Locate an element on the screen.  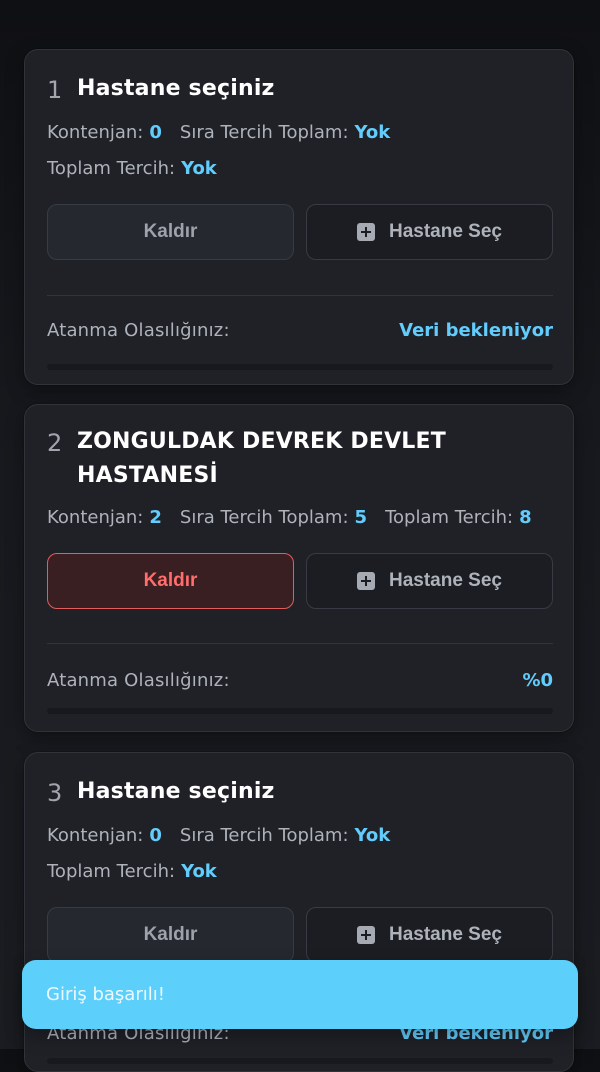
stat-rank-preference-total: Sıra Tercih Toplam: 5 is located at coordinates (273, 518).